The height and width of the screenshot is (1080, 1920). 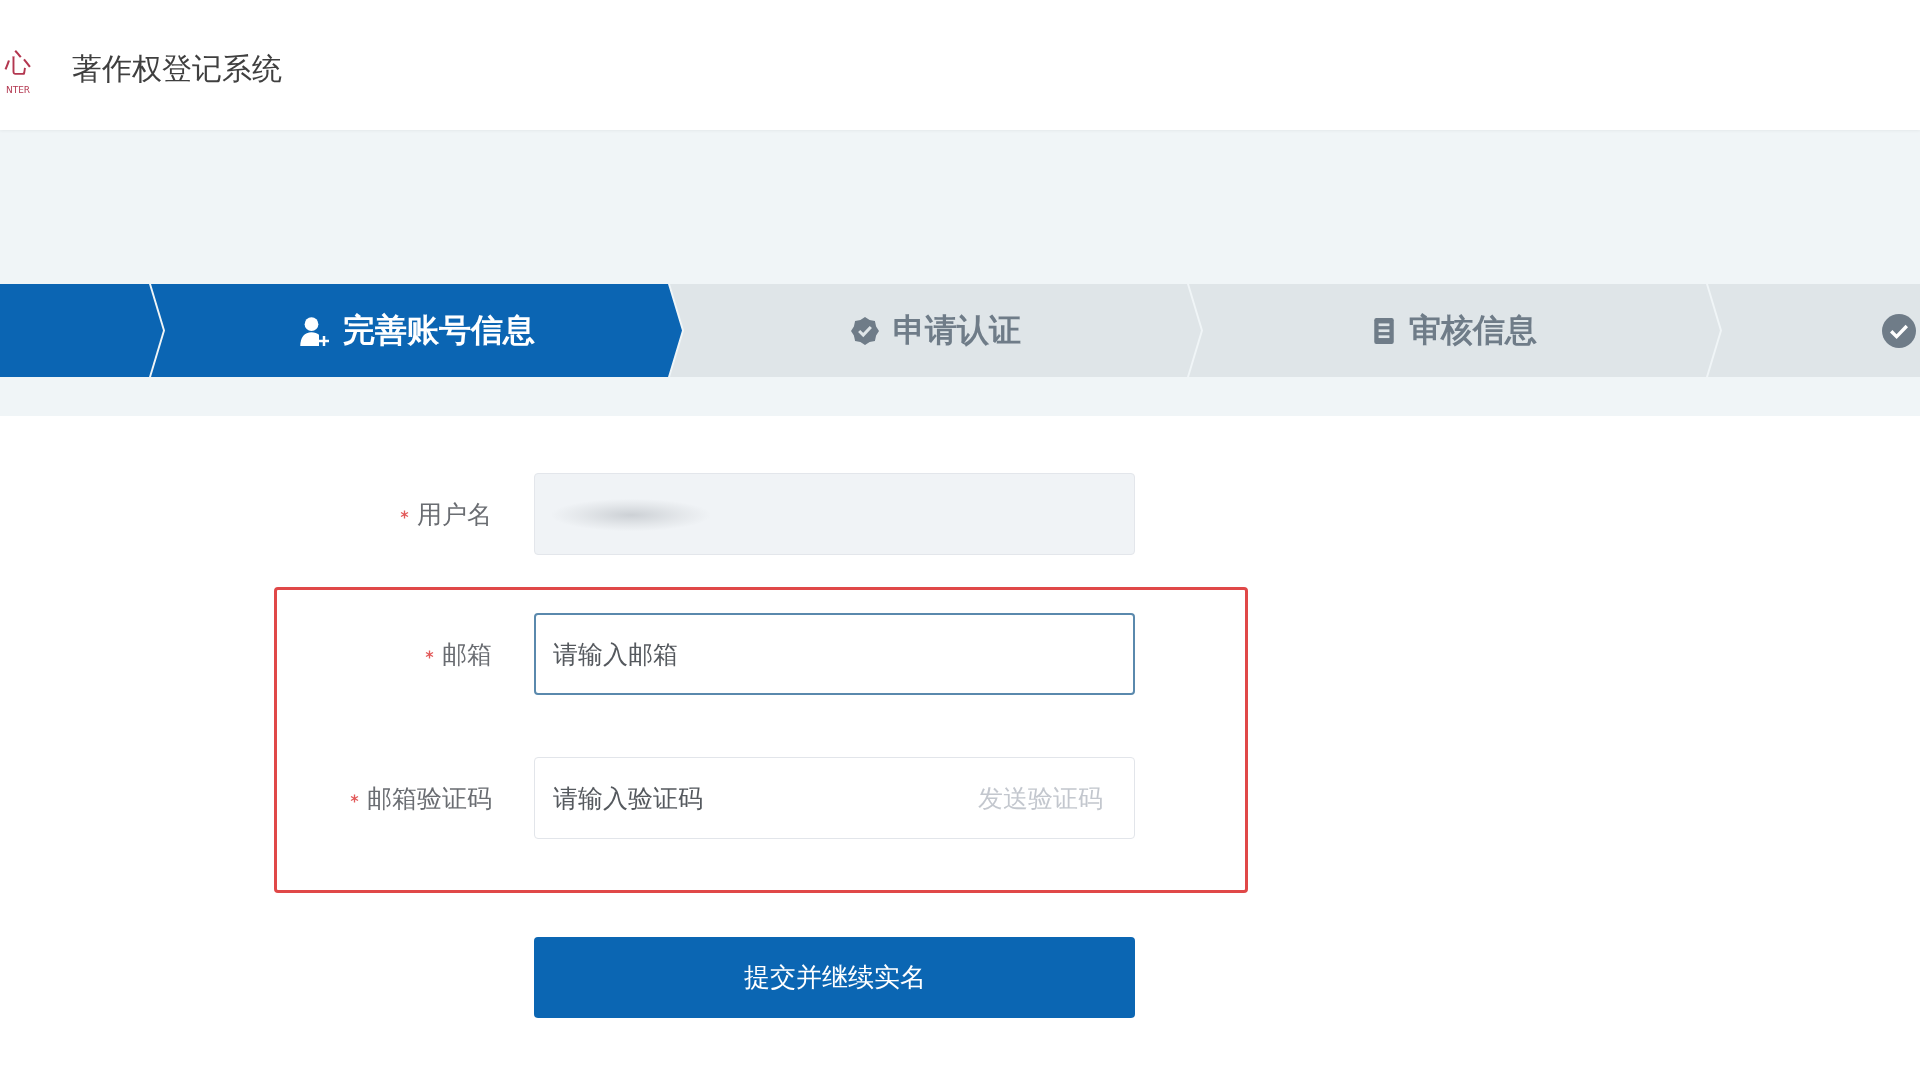 What do you see at coordinates (454, 514) in the screenshot?
I see `field-label: 用户名` at bounding box center [454, 514].